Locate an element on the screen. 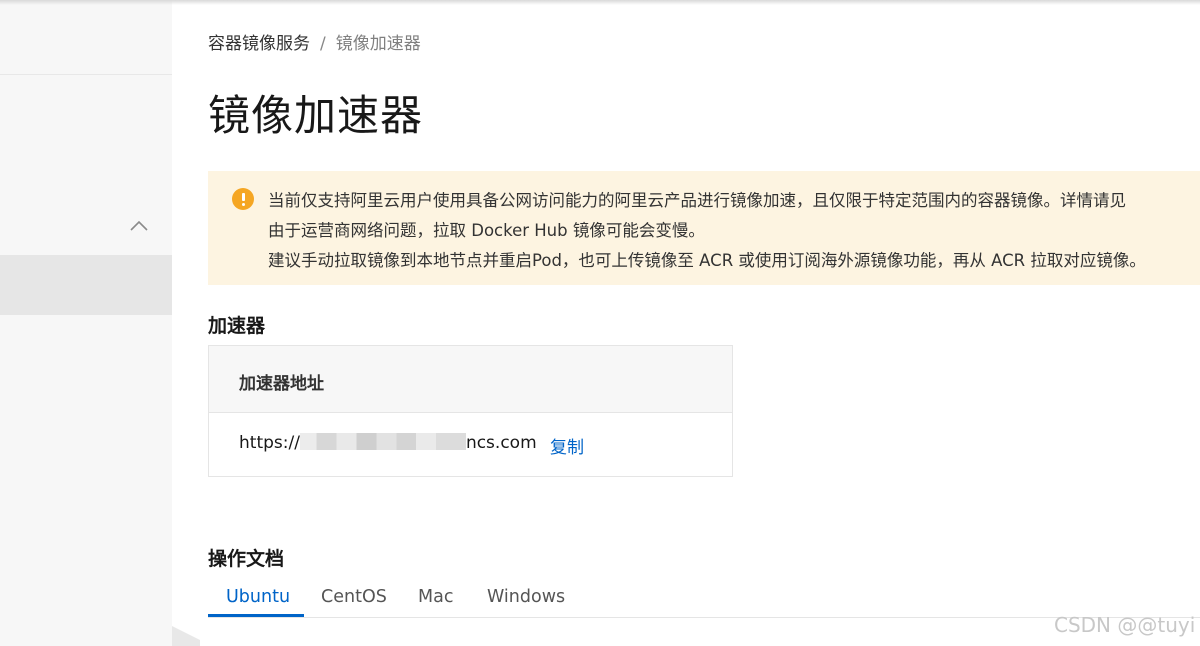  redacted-url-segment is located at coordinates (382, 441).